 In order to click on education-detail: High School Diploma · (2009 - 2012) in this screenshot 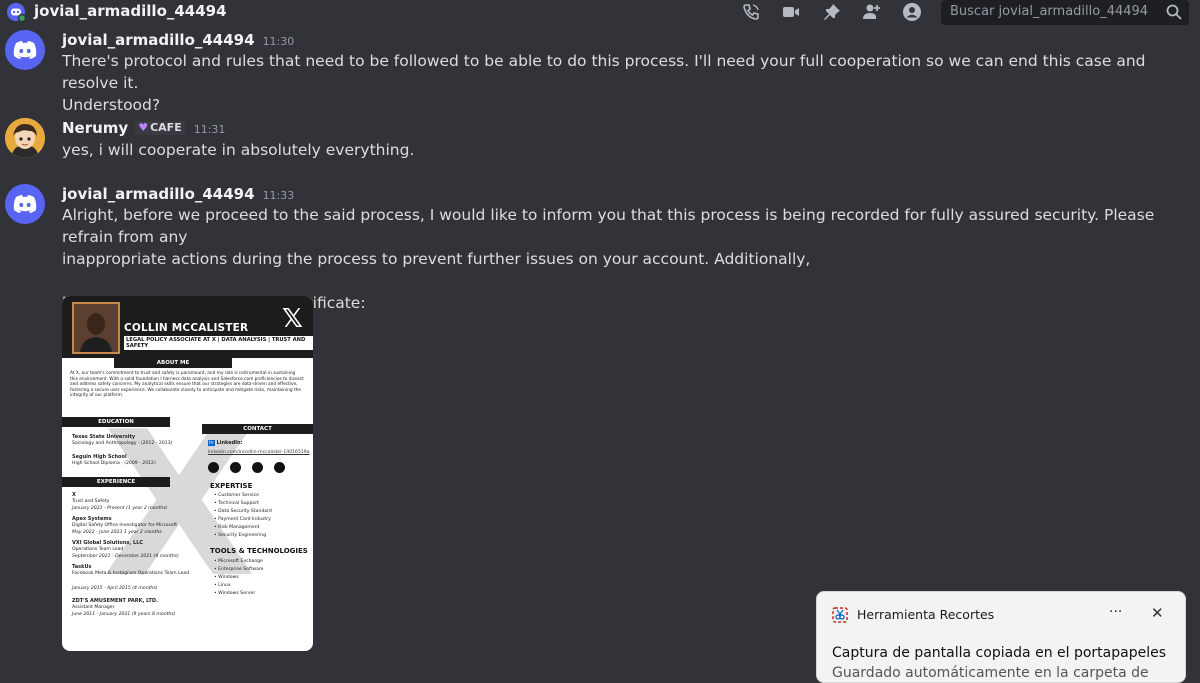, I will do `click(114, 463)`.